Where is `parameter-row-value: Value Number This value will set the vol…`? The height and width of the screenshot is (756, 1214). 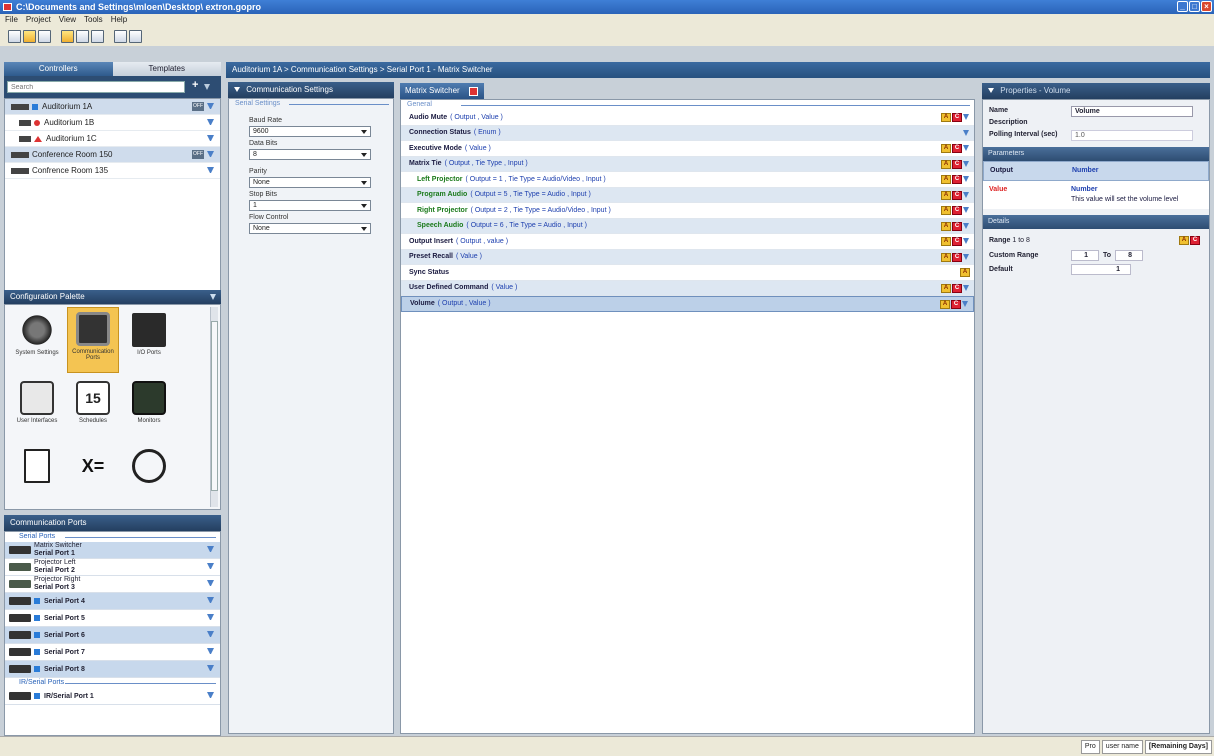 parameter-row-value: Value Number This value will set the vol… is located at coordinates (1096, 195).